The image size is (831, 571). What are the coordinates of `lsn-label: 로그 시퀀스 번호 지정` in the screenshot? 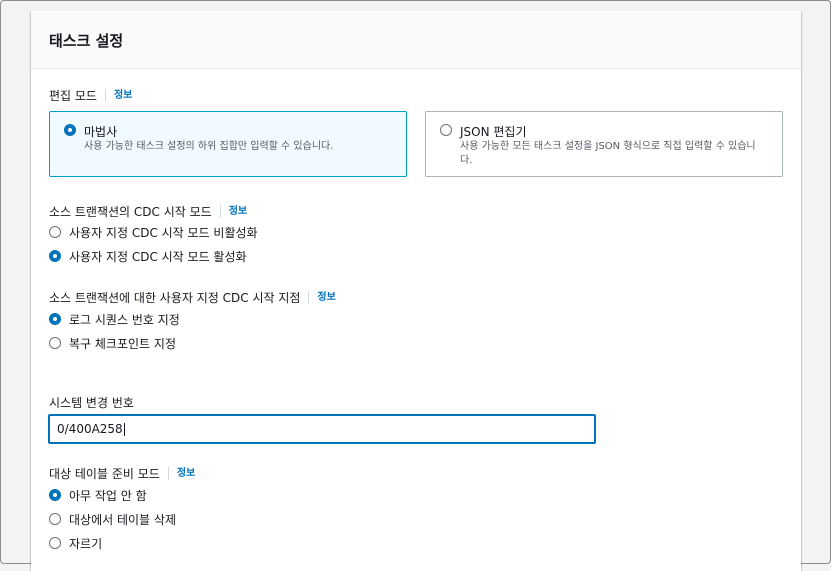 It's located at (124, 319).